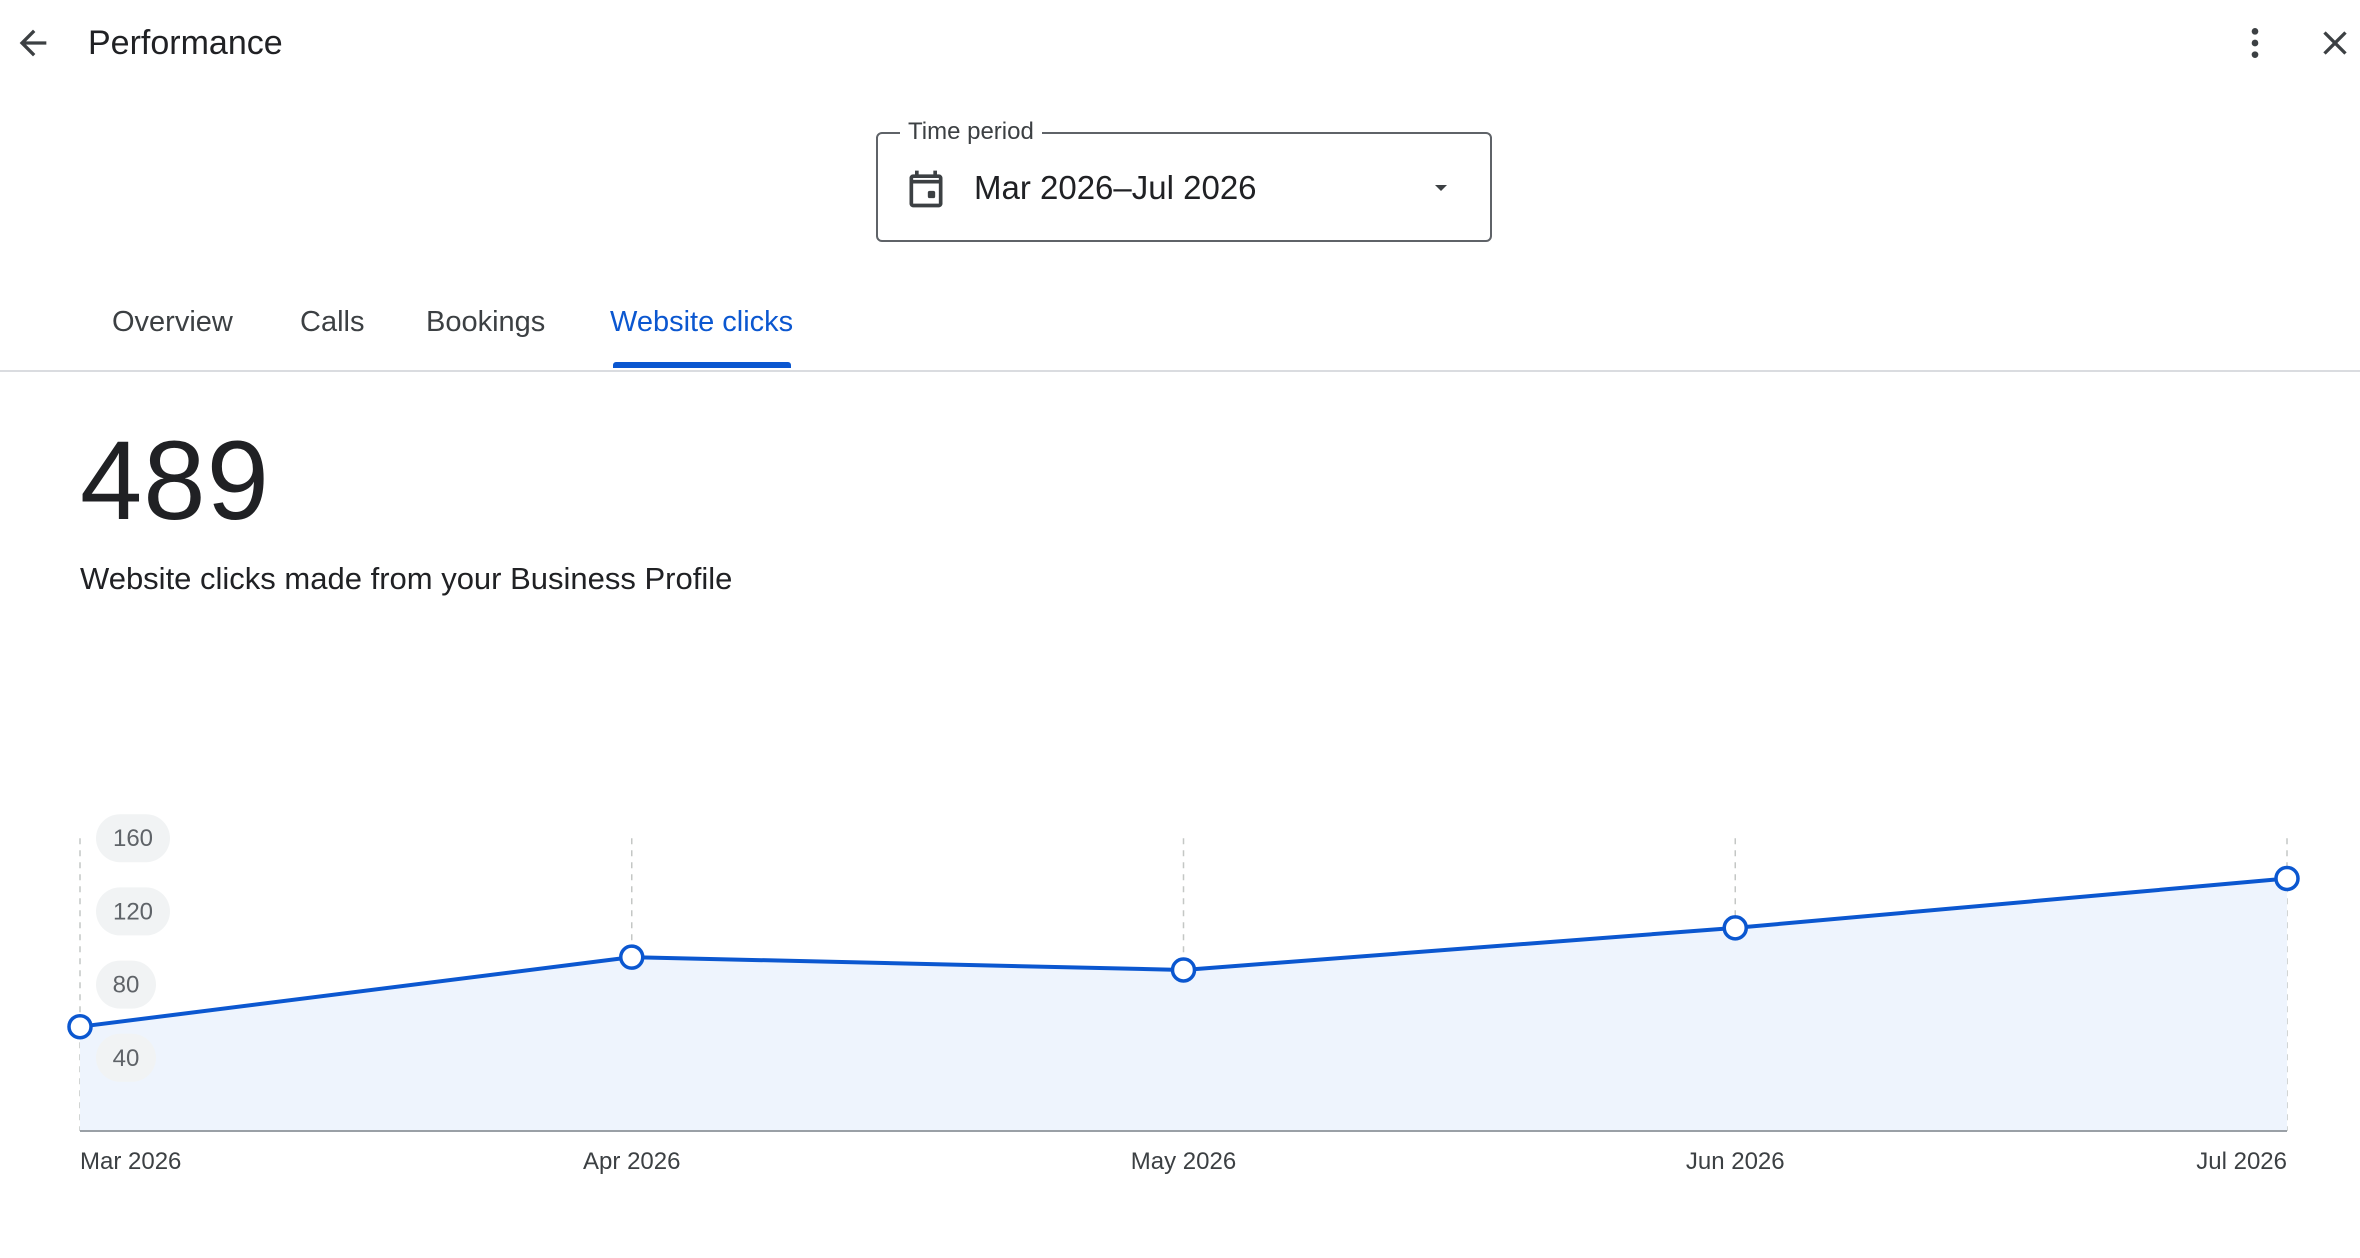  I want to click on time-period-select: Time period Mar 2026–Jul 2026, so click(1184, 180).